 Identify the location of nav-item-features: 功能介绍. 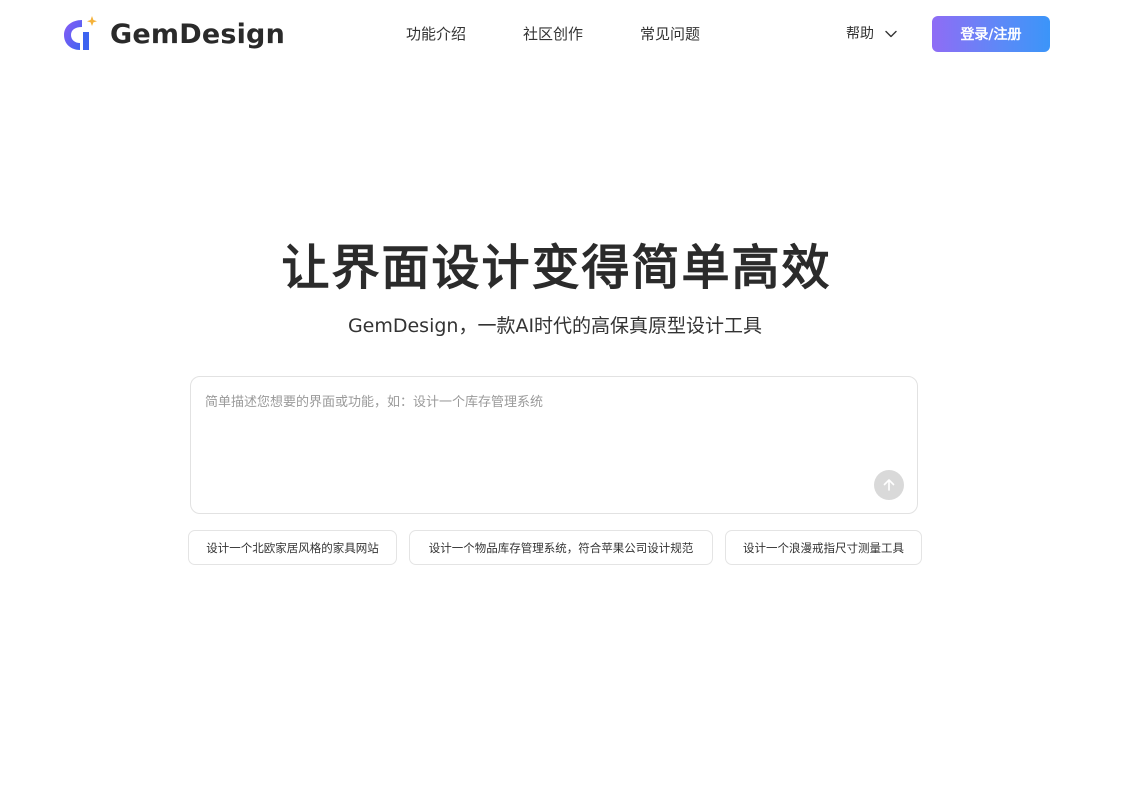
(436, 34).